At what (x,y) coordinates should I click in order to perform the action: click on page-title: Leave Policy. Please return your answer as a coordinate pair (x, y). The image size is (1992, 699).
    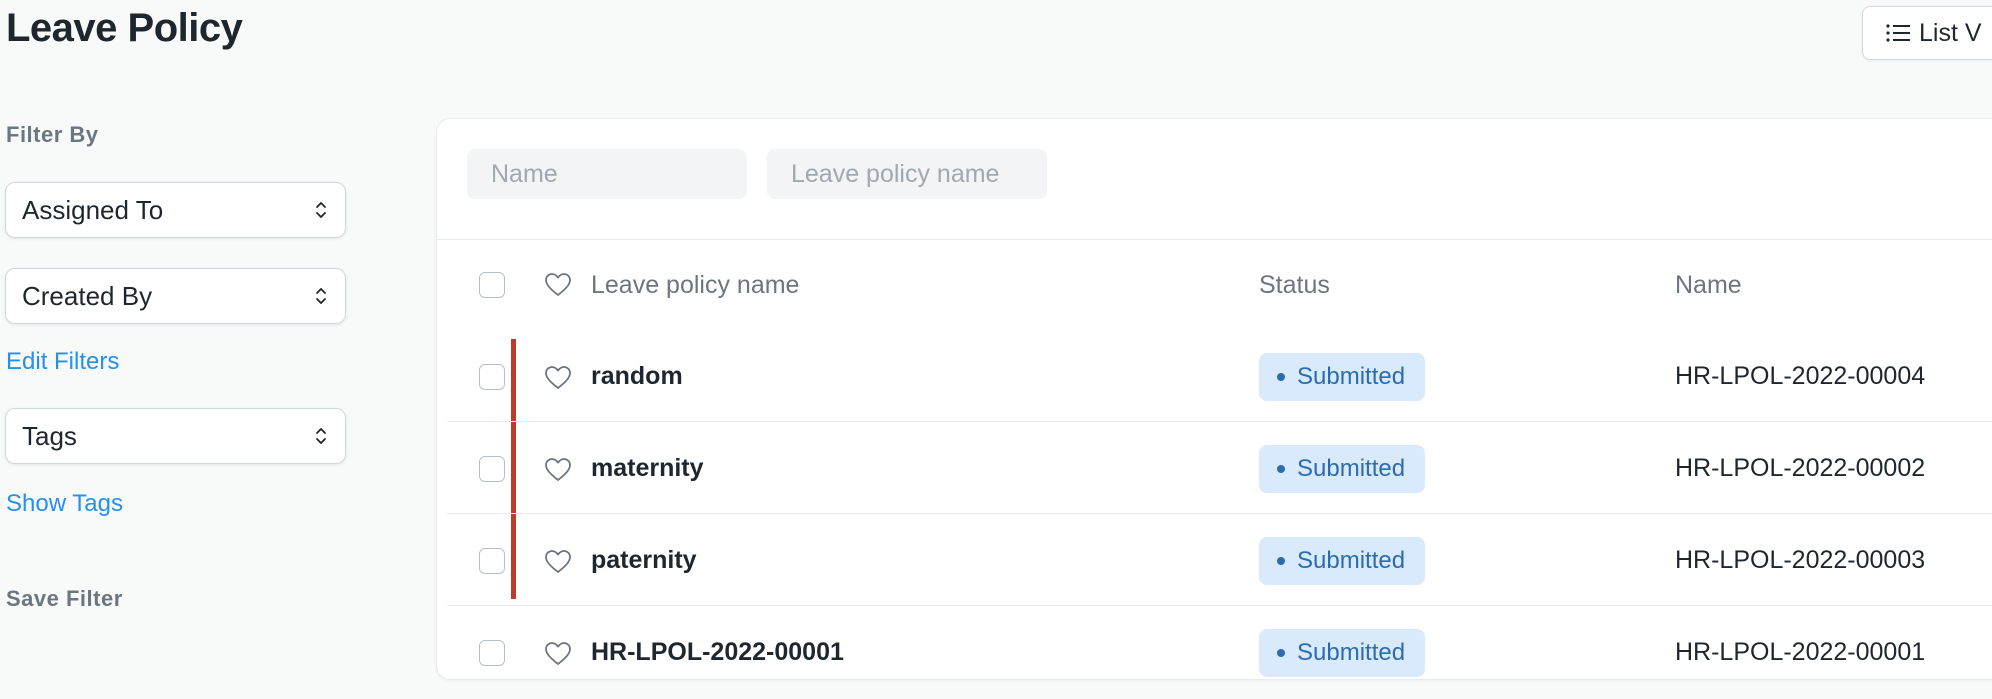
    Looking at the image, I should click on (124, 28).